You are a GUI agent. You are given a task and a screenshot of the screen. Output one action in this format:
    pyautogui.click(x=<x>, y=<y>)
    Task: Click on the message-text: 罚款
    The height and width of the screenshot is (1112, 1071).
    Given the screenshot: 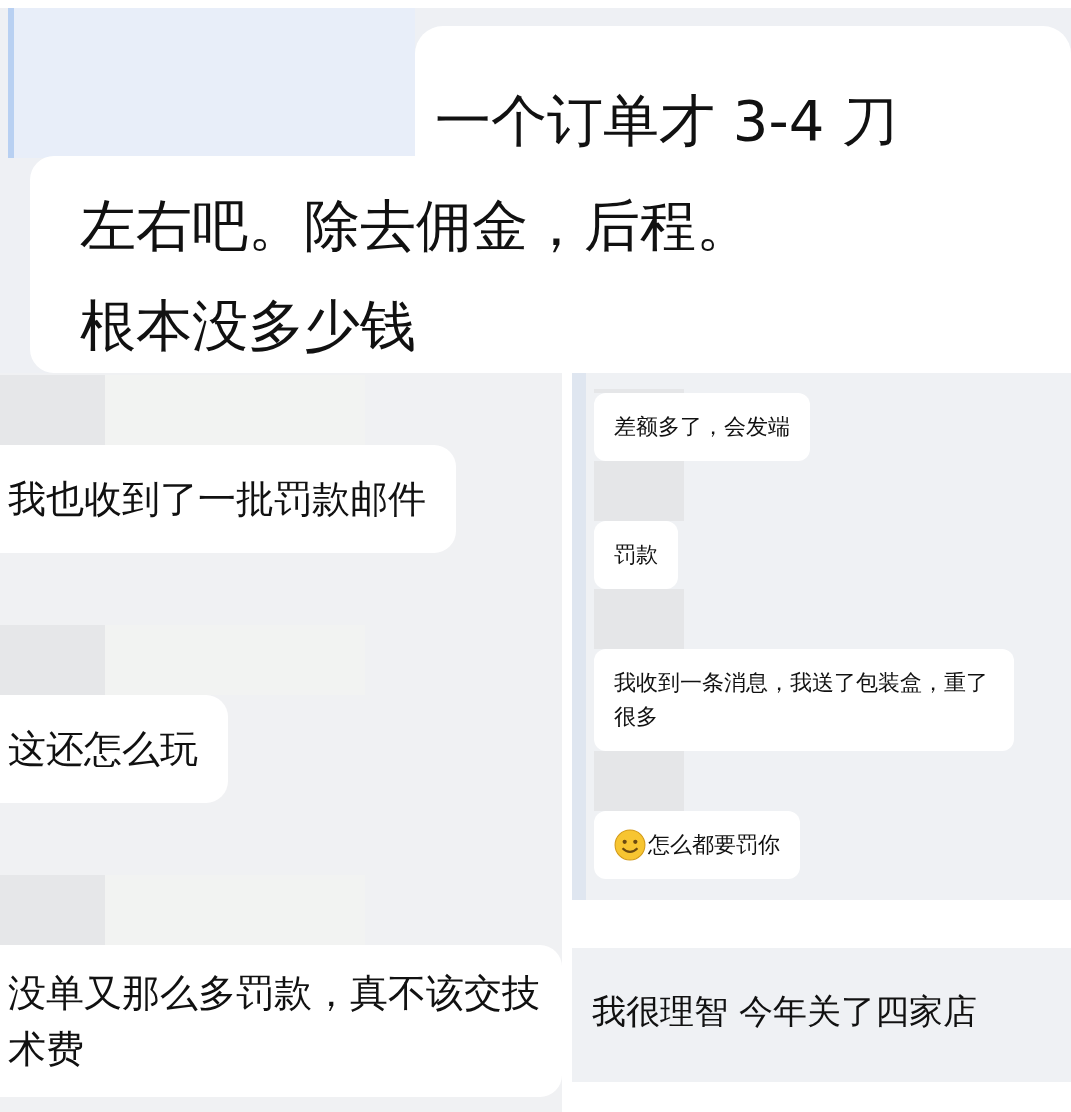 What is the action you would take?
    pyautogui.click(x=636, y=555)
    